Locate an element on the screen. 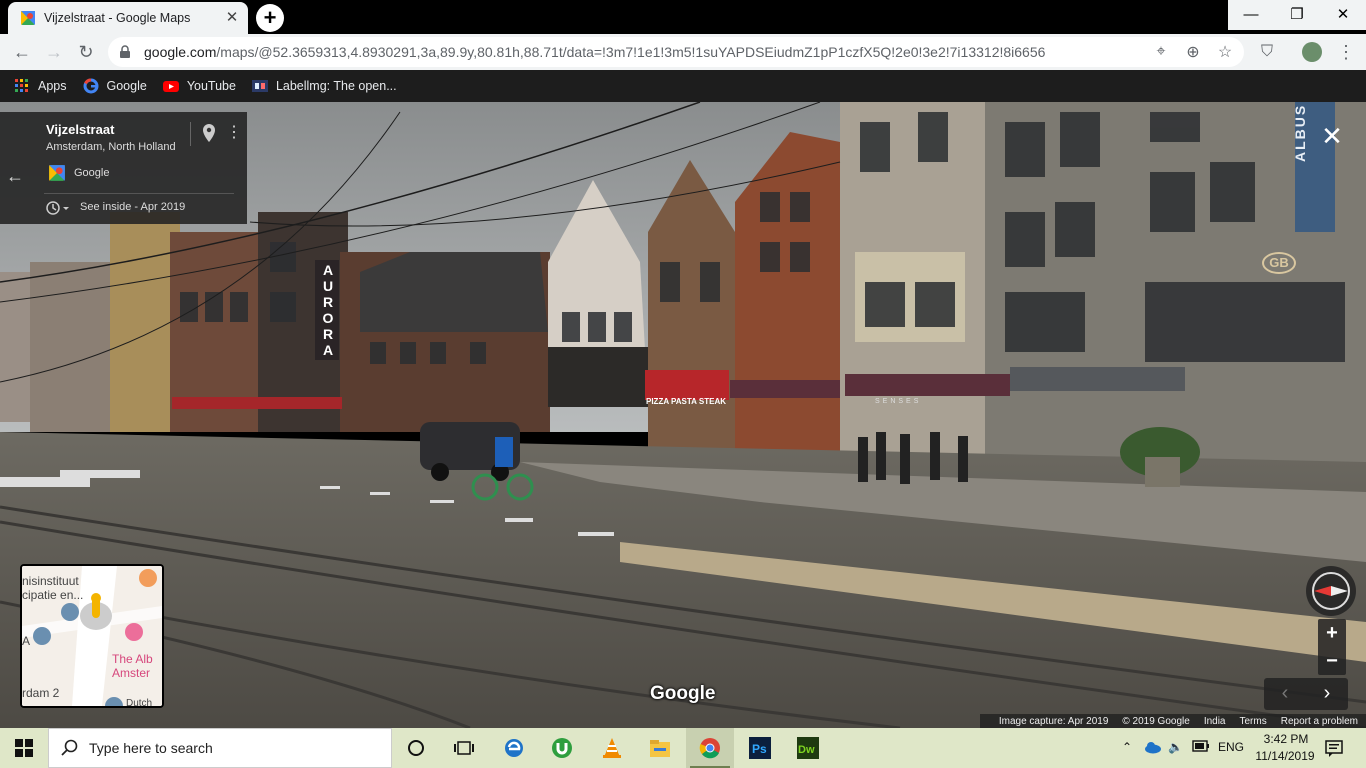  tab-google-maps: Vijzelstraat - Google Maps ✕ is located at coordinates (128, 18).